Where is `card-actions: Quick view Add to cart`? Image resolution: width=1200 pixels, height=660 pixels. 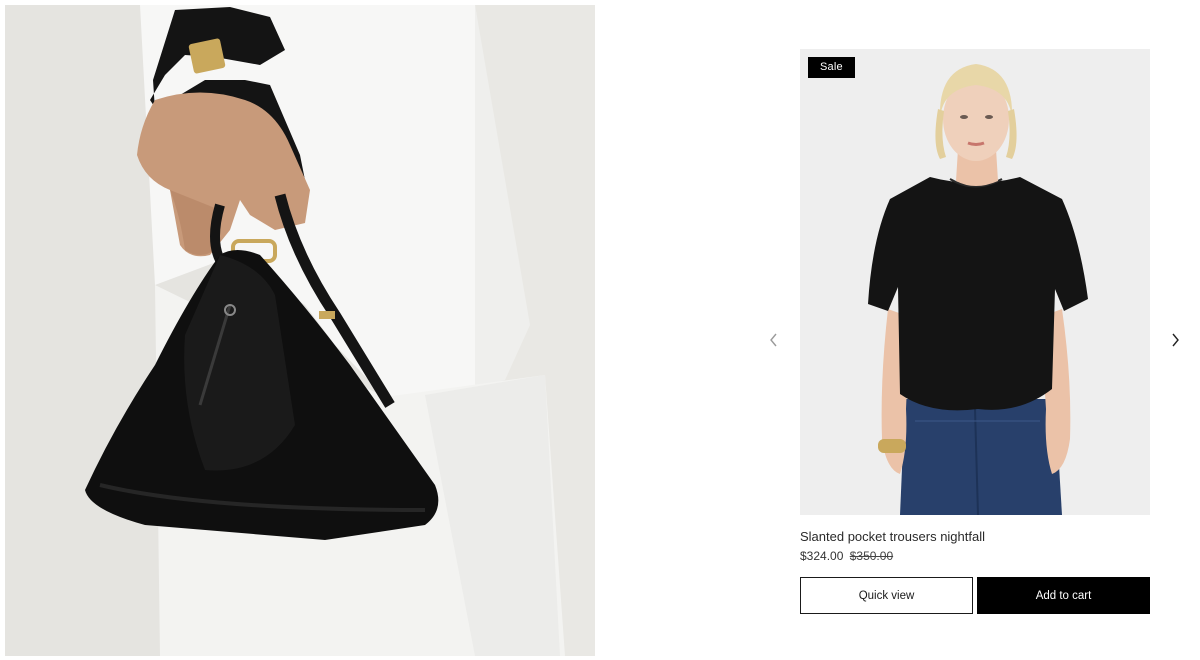
card-actions: Quick view Add to cart is located at coordinates (975, 595).